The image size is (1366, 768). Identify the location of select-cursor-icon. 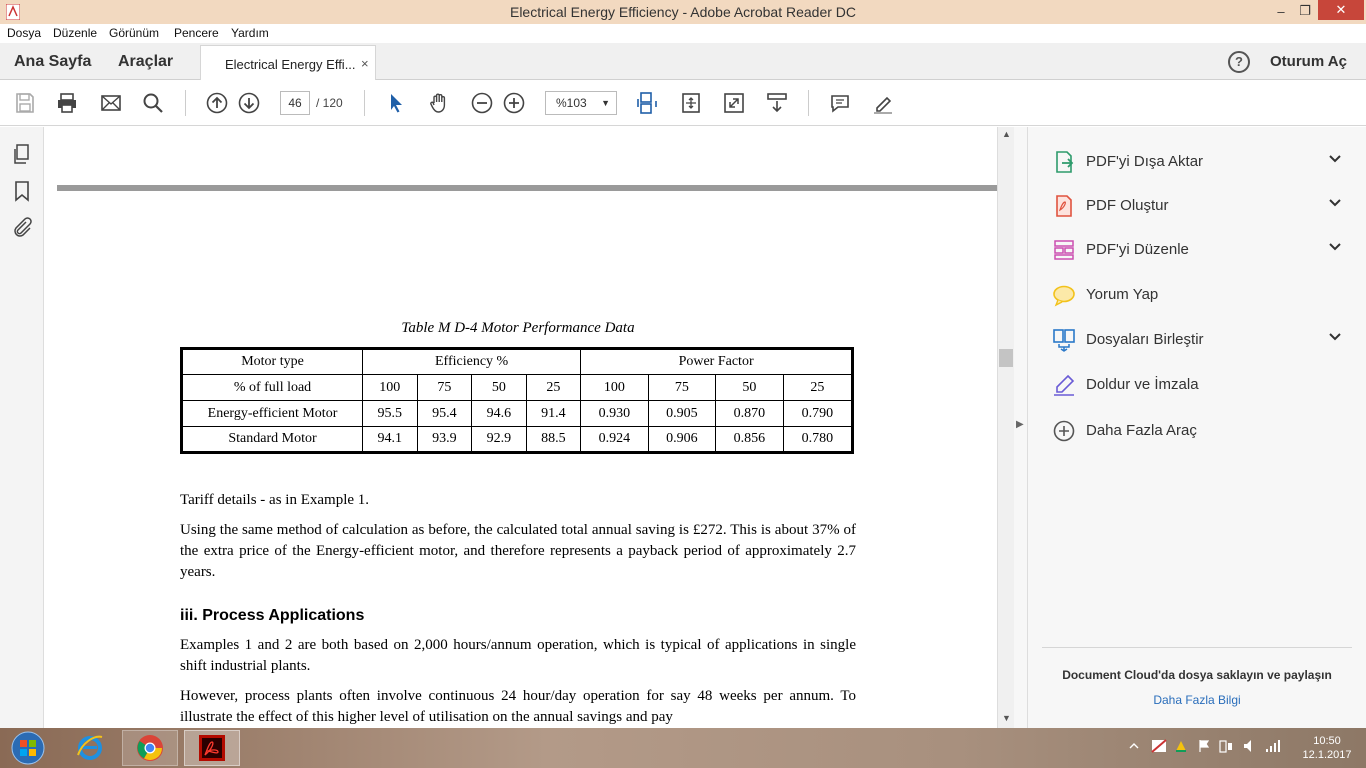
(396, 103).